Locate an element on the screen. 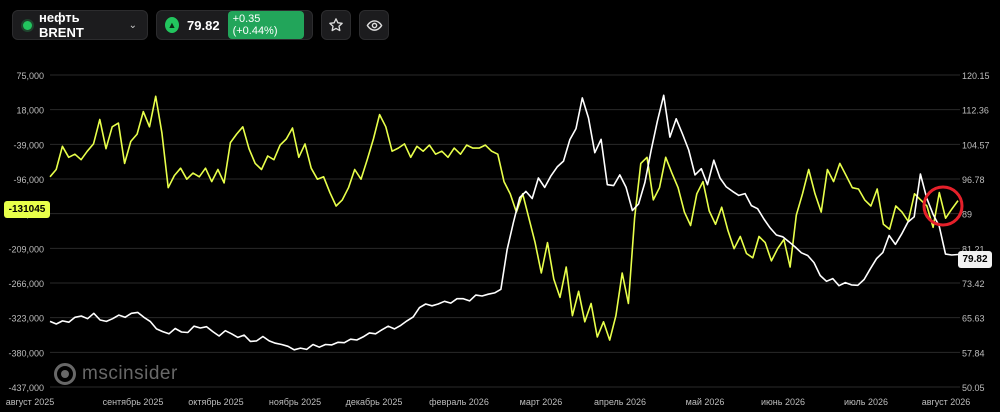  x-tick-label: май 2026 is located at coordinates (705, 402).